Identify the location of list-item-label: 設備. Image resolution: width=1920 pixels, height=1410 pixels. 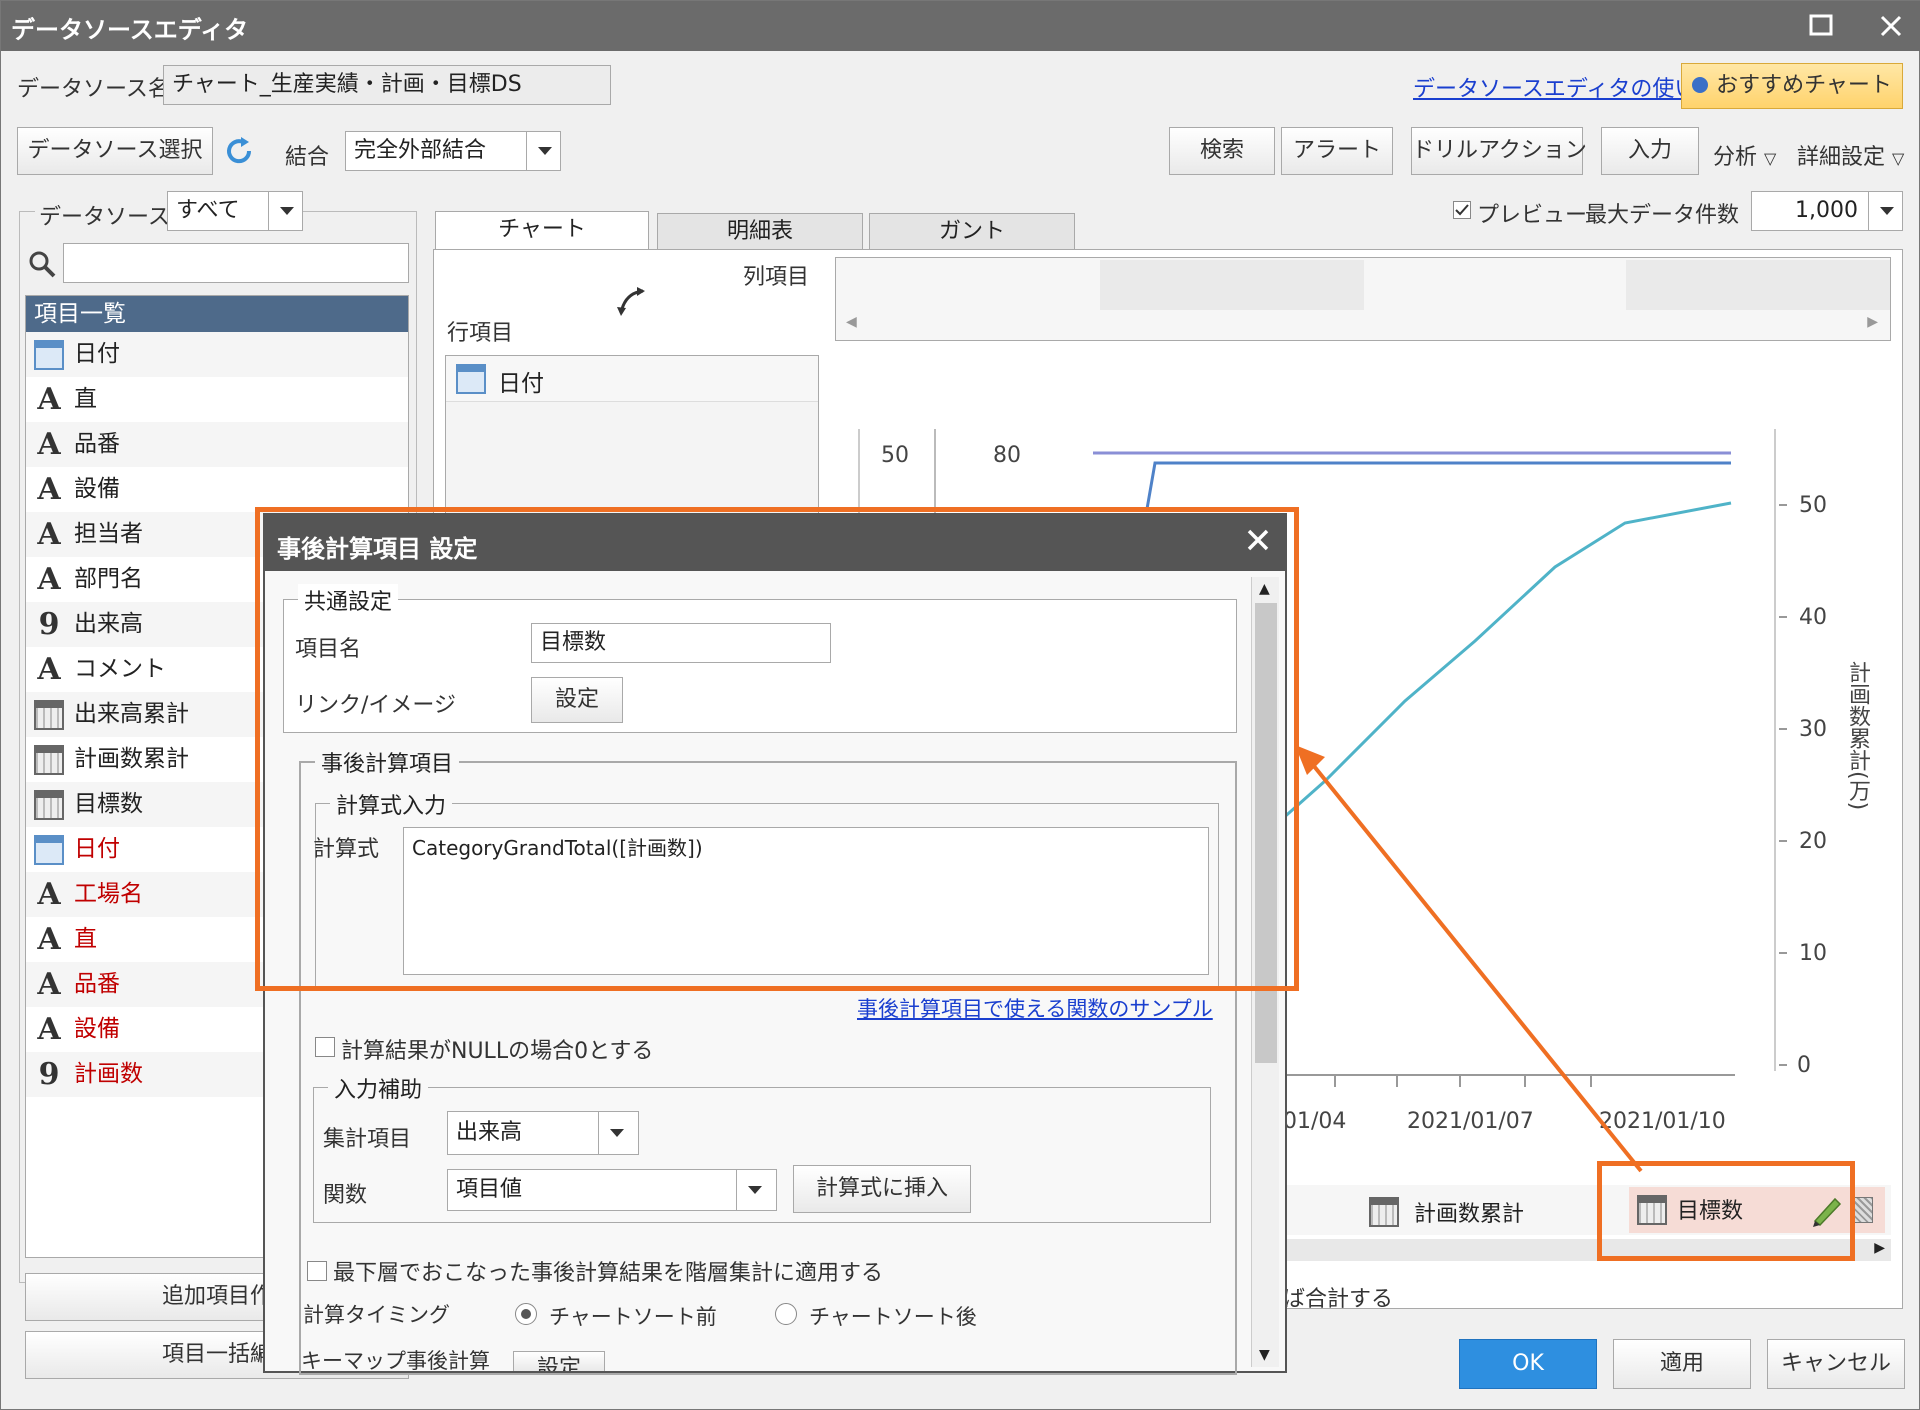
(97, 1029).